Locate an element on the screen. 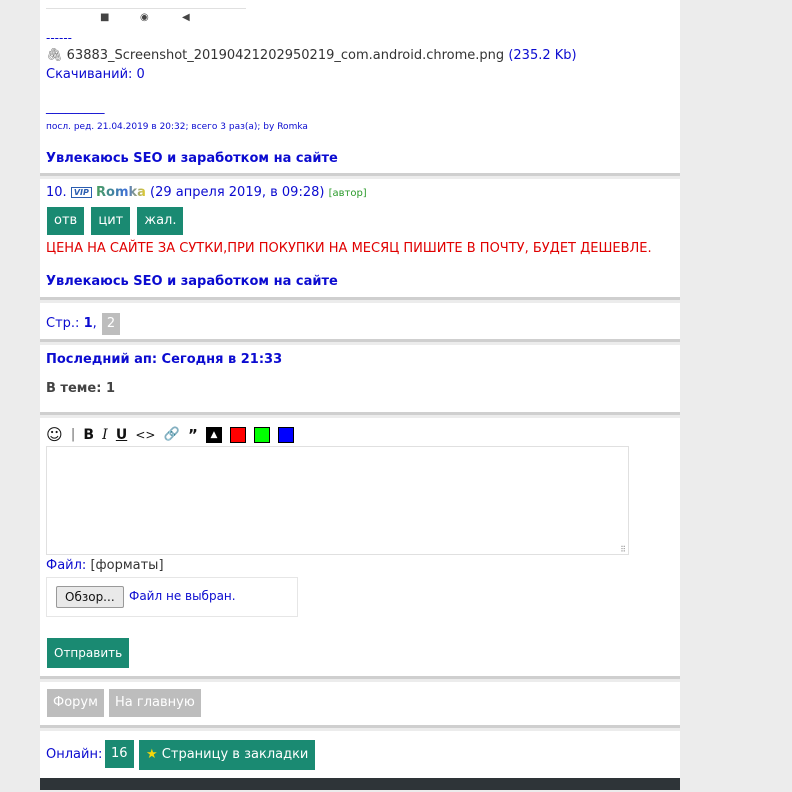 The width and height of the screenshot is (792, 792). resize-handle-icon: ⠿ is located at coordinates (623, 549).